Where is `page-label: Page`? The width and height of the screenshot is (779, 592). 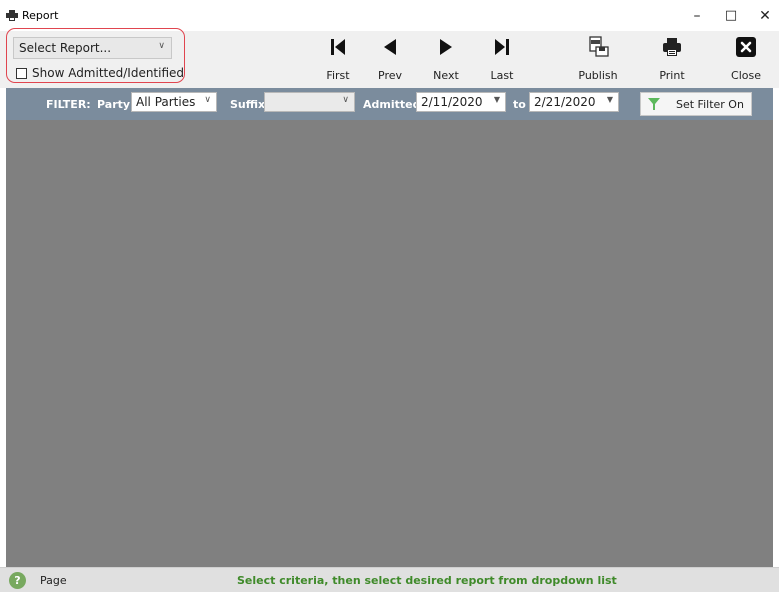 page-label: Page is located at coordinates (53, 580).